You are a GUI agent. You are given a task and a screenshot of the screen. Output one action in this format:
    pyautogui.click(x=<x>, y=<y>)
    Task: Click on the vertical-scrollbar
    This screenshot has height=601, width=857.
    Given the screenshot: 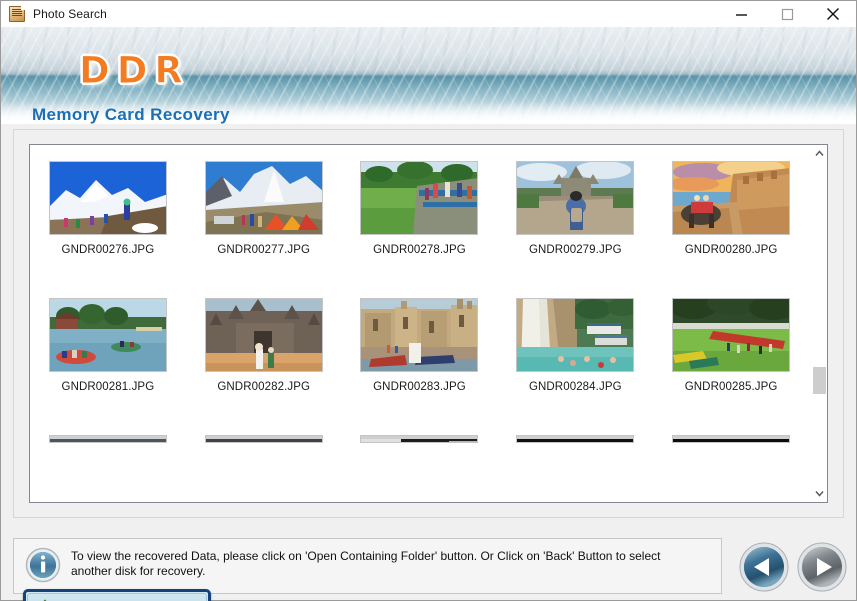 What is the action you would take?
    pyautogui.click(x=818, y=323)
    